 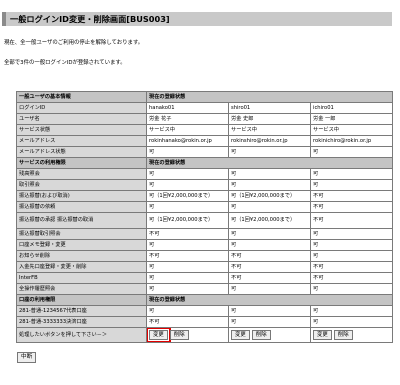 I want to click on cell-value: 労金 史郎, so click(x=269, y=119).